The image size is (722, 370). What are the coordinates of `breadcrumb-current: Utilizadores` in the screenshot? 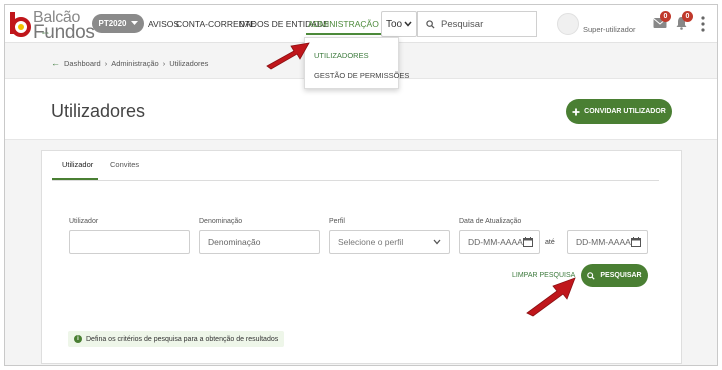 It's located at (189, 63).